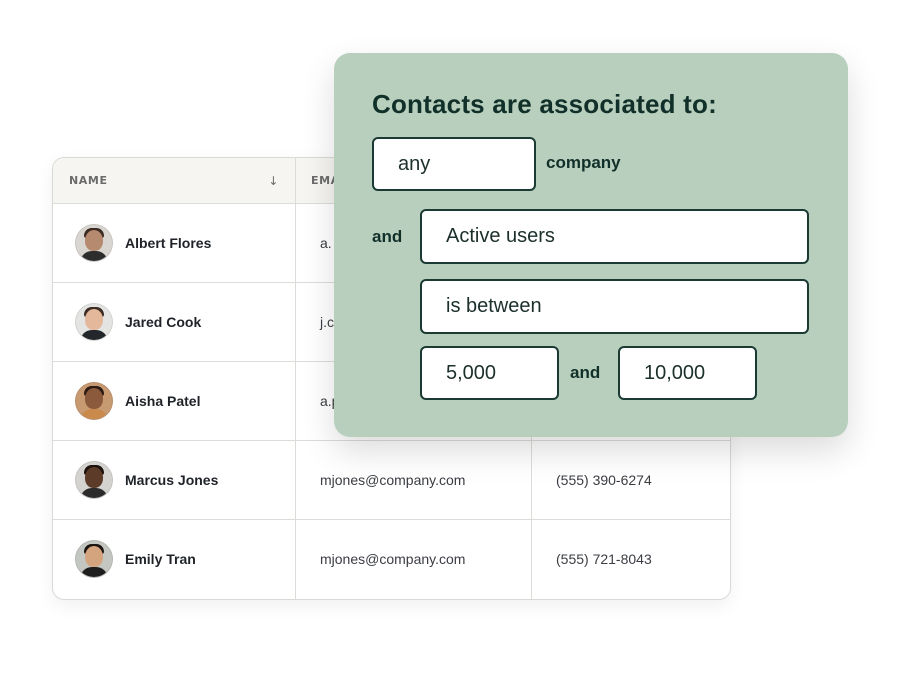 This screenshot has width=900, height=675. What do you see at coordinates (614, 306) in the screenshot?
I see `operator-select: is between` at bounding box center [614, 306].